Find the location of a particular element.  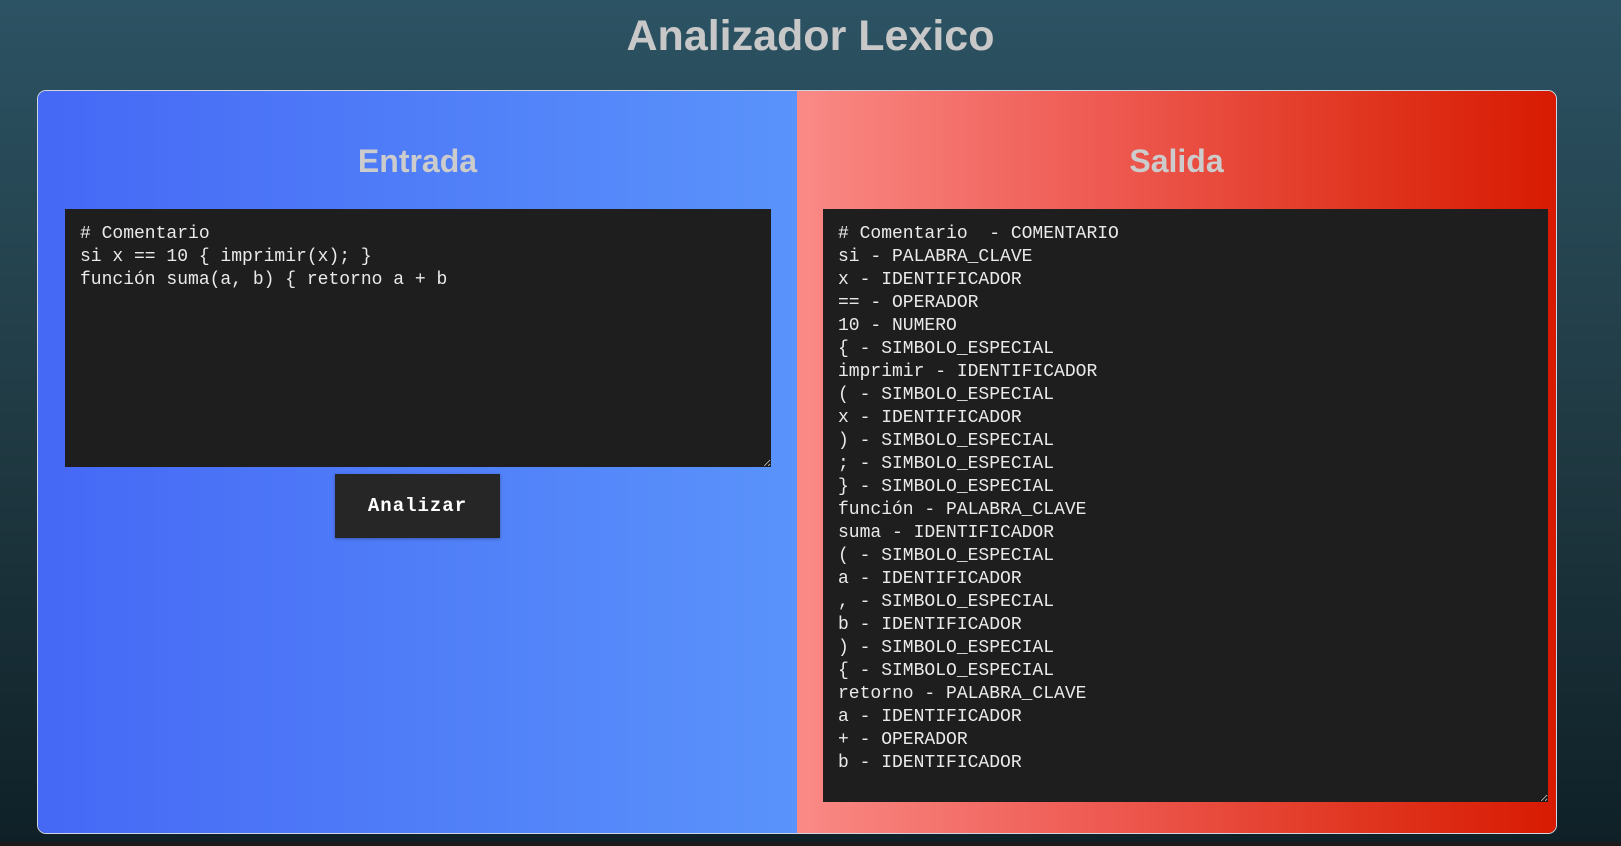

input-panel-title: Entrada is located at coordinates (417, 161).